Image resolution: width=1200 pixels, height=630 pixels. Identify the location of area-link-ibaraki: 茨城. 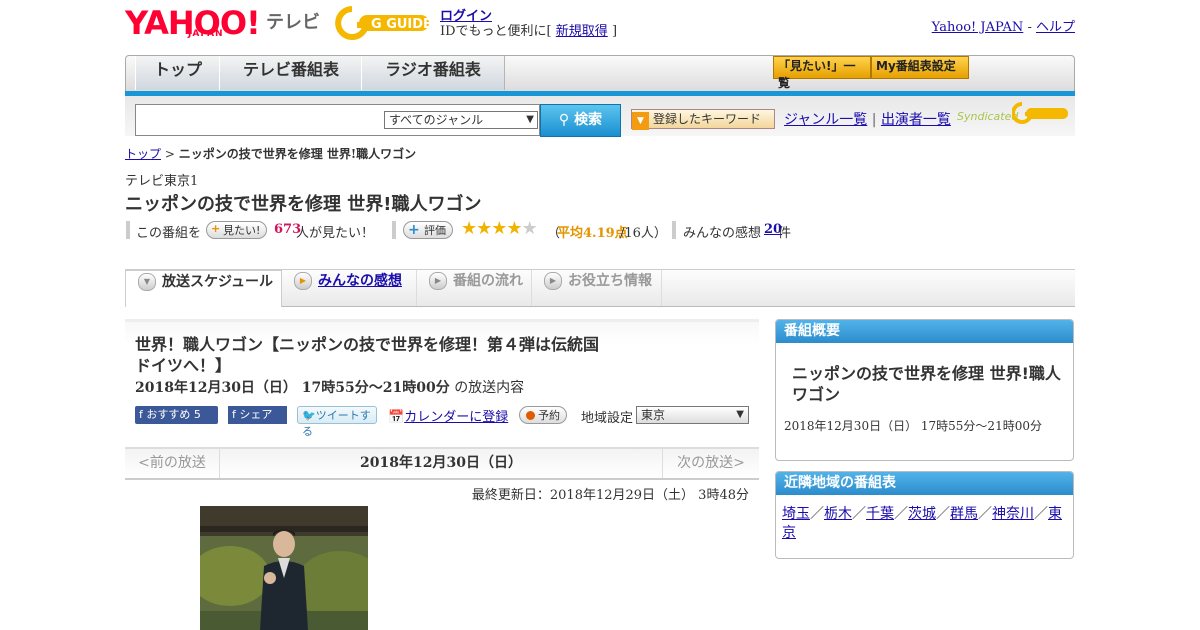
(922, 514).